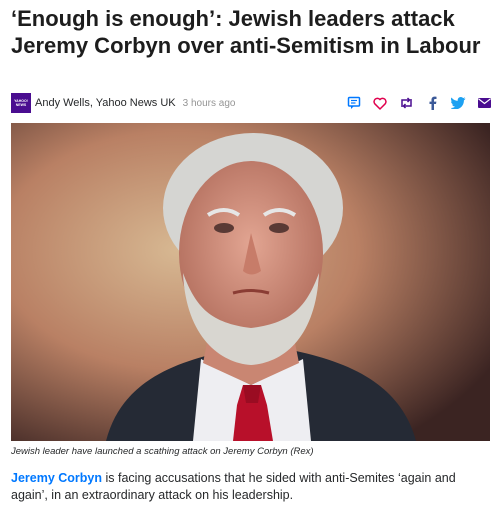 The width and height of the screenshot is (501, 511). Describe the element at coordinates (209, 103) in the screenshot. I see `timestamp: 3 hours ago` at that location.